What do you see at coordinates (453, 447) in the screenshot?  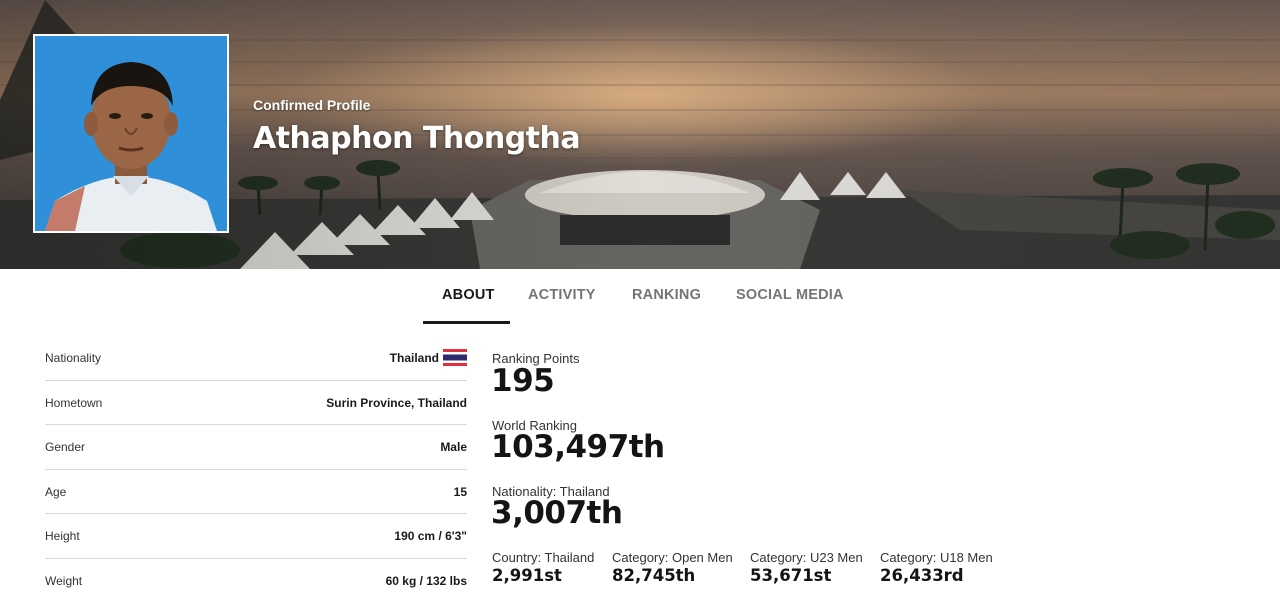 I see `info-value: Male` at bounding box center [453, 447].